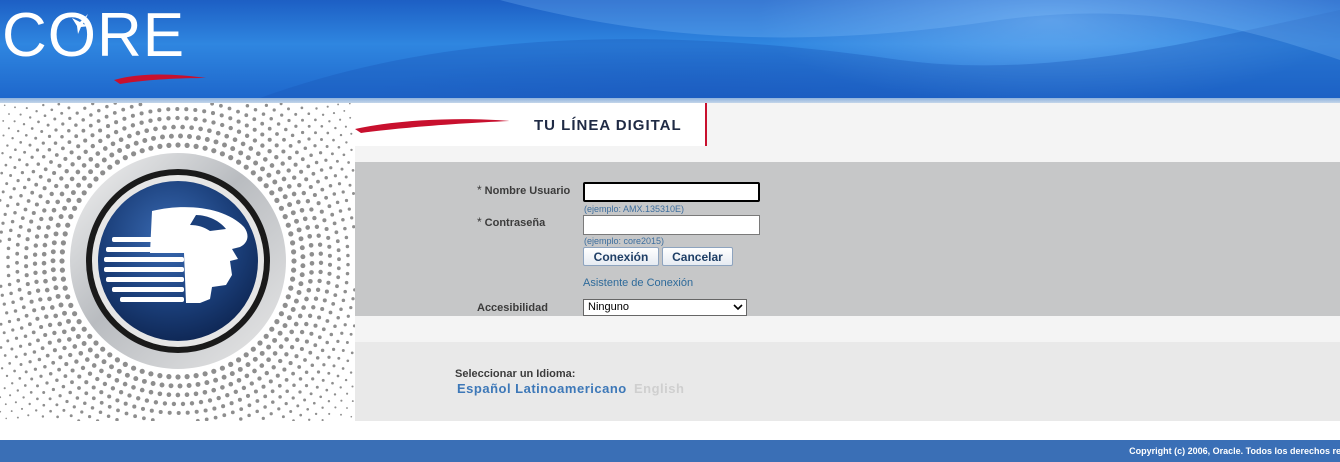 The width and height of the screenshot is (1340, 462). Describe the element at coordinates (608, 125) in the screenshot. I see `tagline-text: TU LÍNEA DIGITAL` at that location.